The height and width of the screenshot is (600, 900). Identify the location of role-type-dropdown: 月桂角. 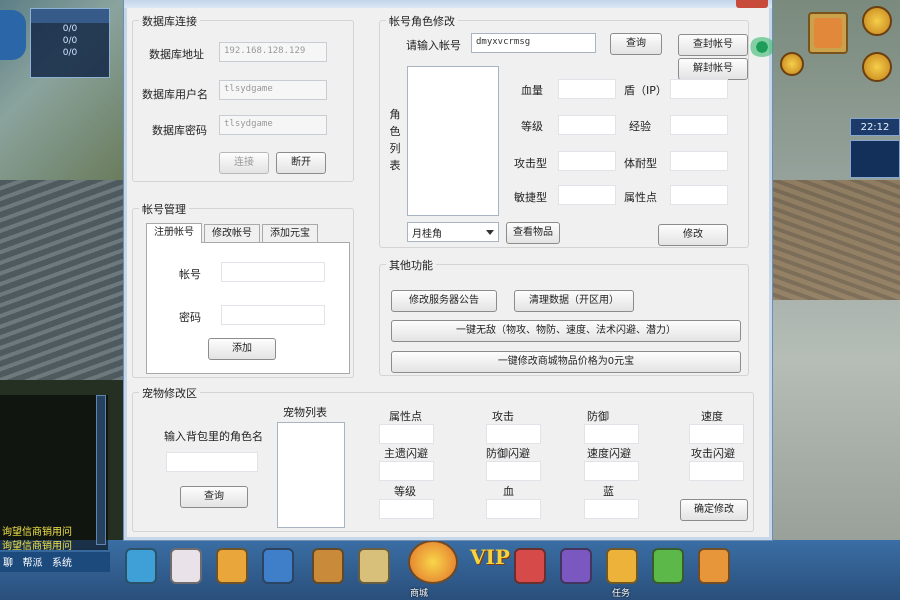
(453, 232).